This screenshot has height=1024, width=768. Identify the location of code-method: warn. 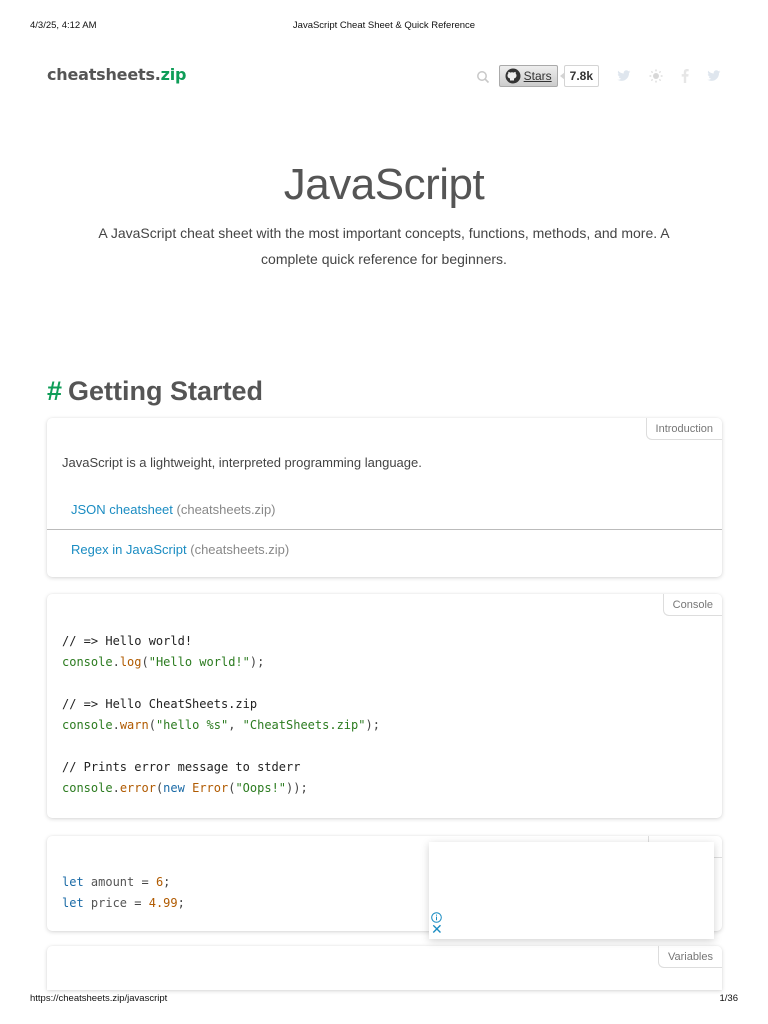
(134, 725).